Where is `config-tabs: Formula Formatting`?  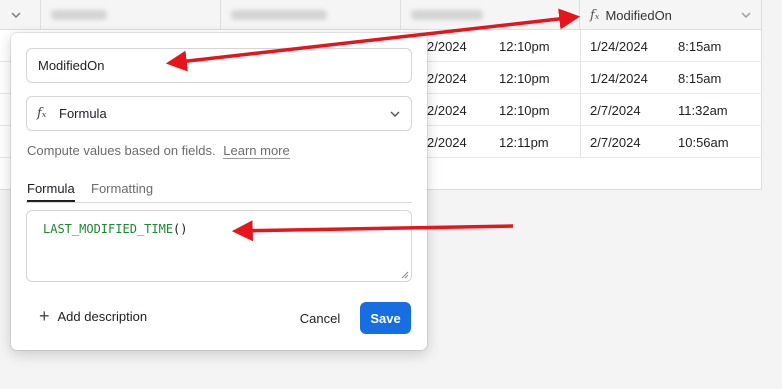 config-tabs: Formula Formatting is located at coordinates (219, 190).